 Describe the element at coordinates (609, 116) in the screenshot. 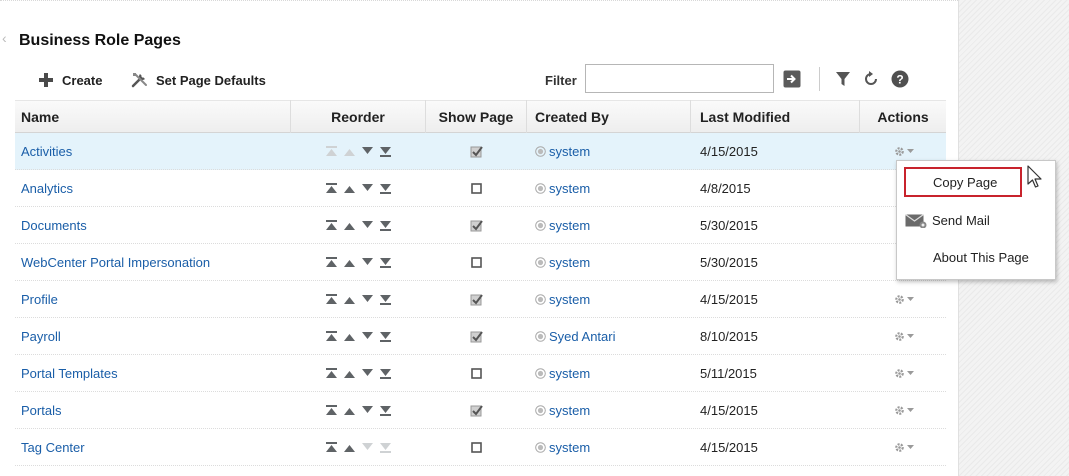

I see `column-header-created-by: Created By` at that location.